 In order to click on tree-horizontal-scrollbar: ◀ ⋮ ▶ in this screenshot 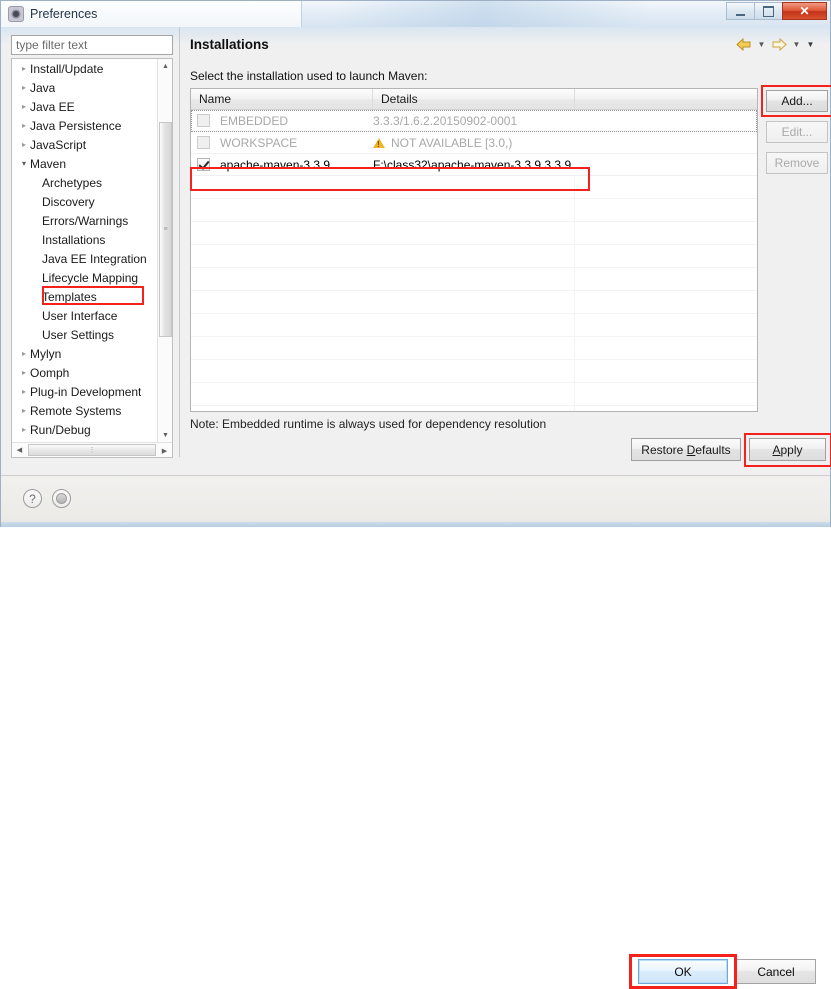, I will do `click(92, 449)`.